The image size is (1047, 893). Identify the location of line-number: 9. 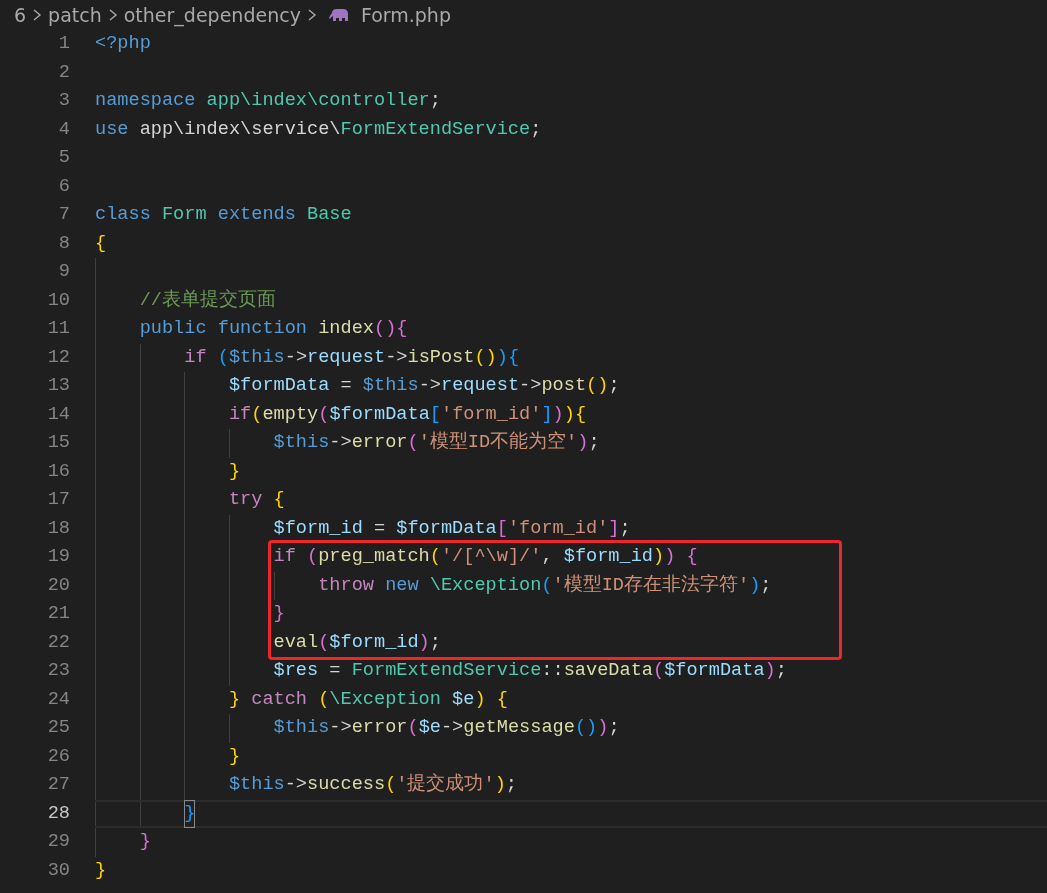
(63, 272).